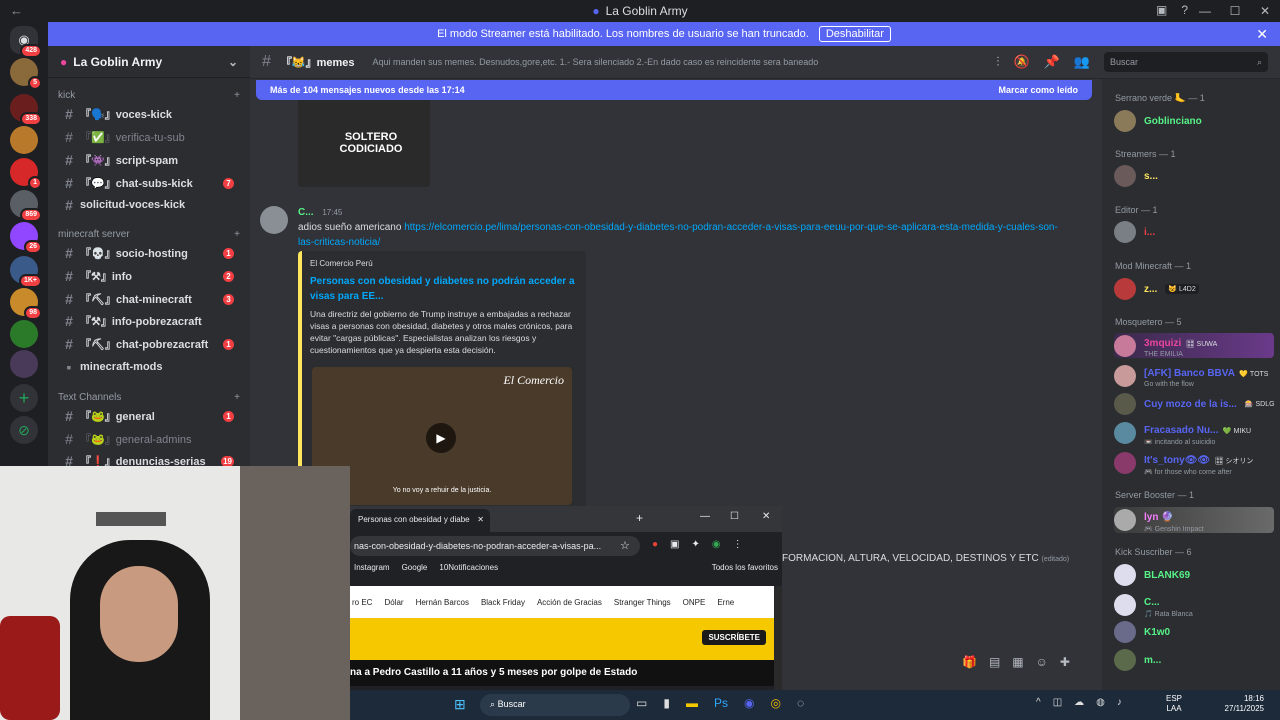 The image size is (1280, 720). Describe the element at coordinates (639, 518) in the screenshot. I see `new-tab-icon: +` at that location.